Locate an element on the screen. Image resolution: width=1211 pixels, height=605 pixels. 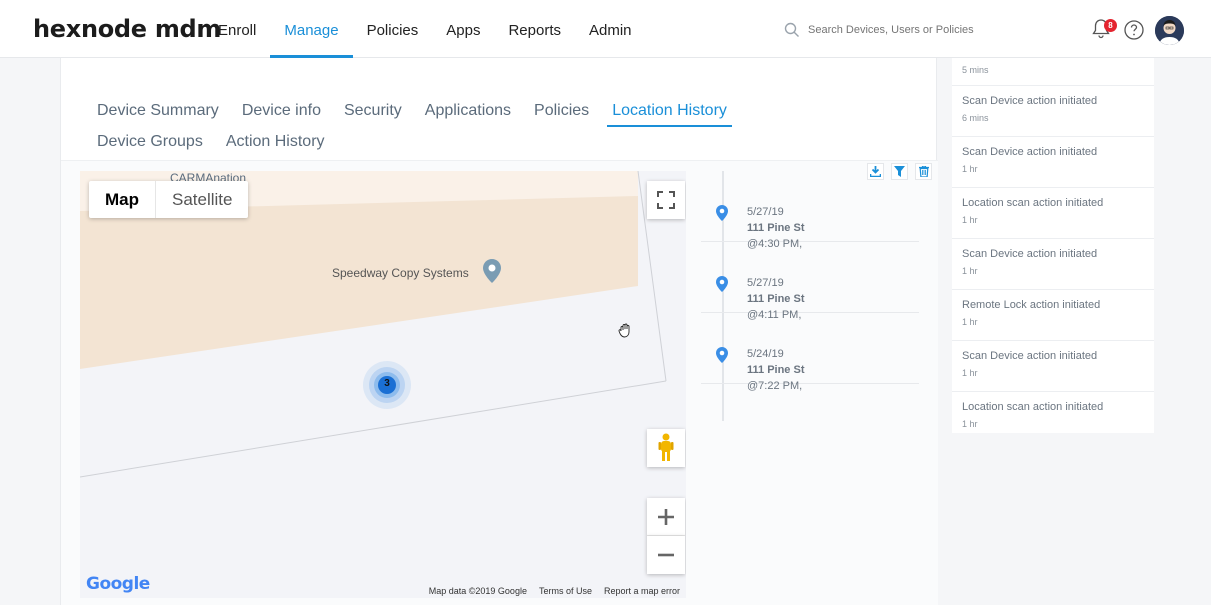
action-time: 5 mins is located at coordinates (975, 70).